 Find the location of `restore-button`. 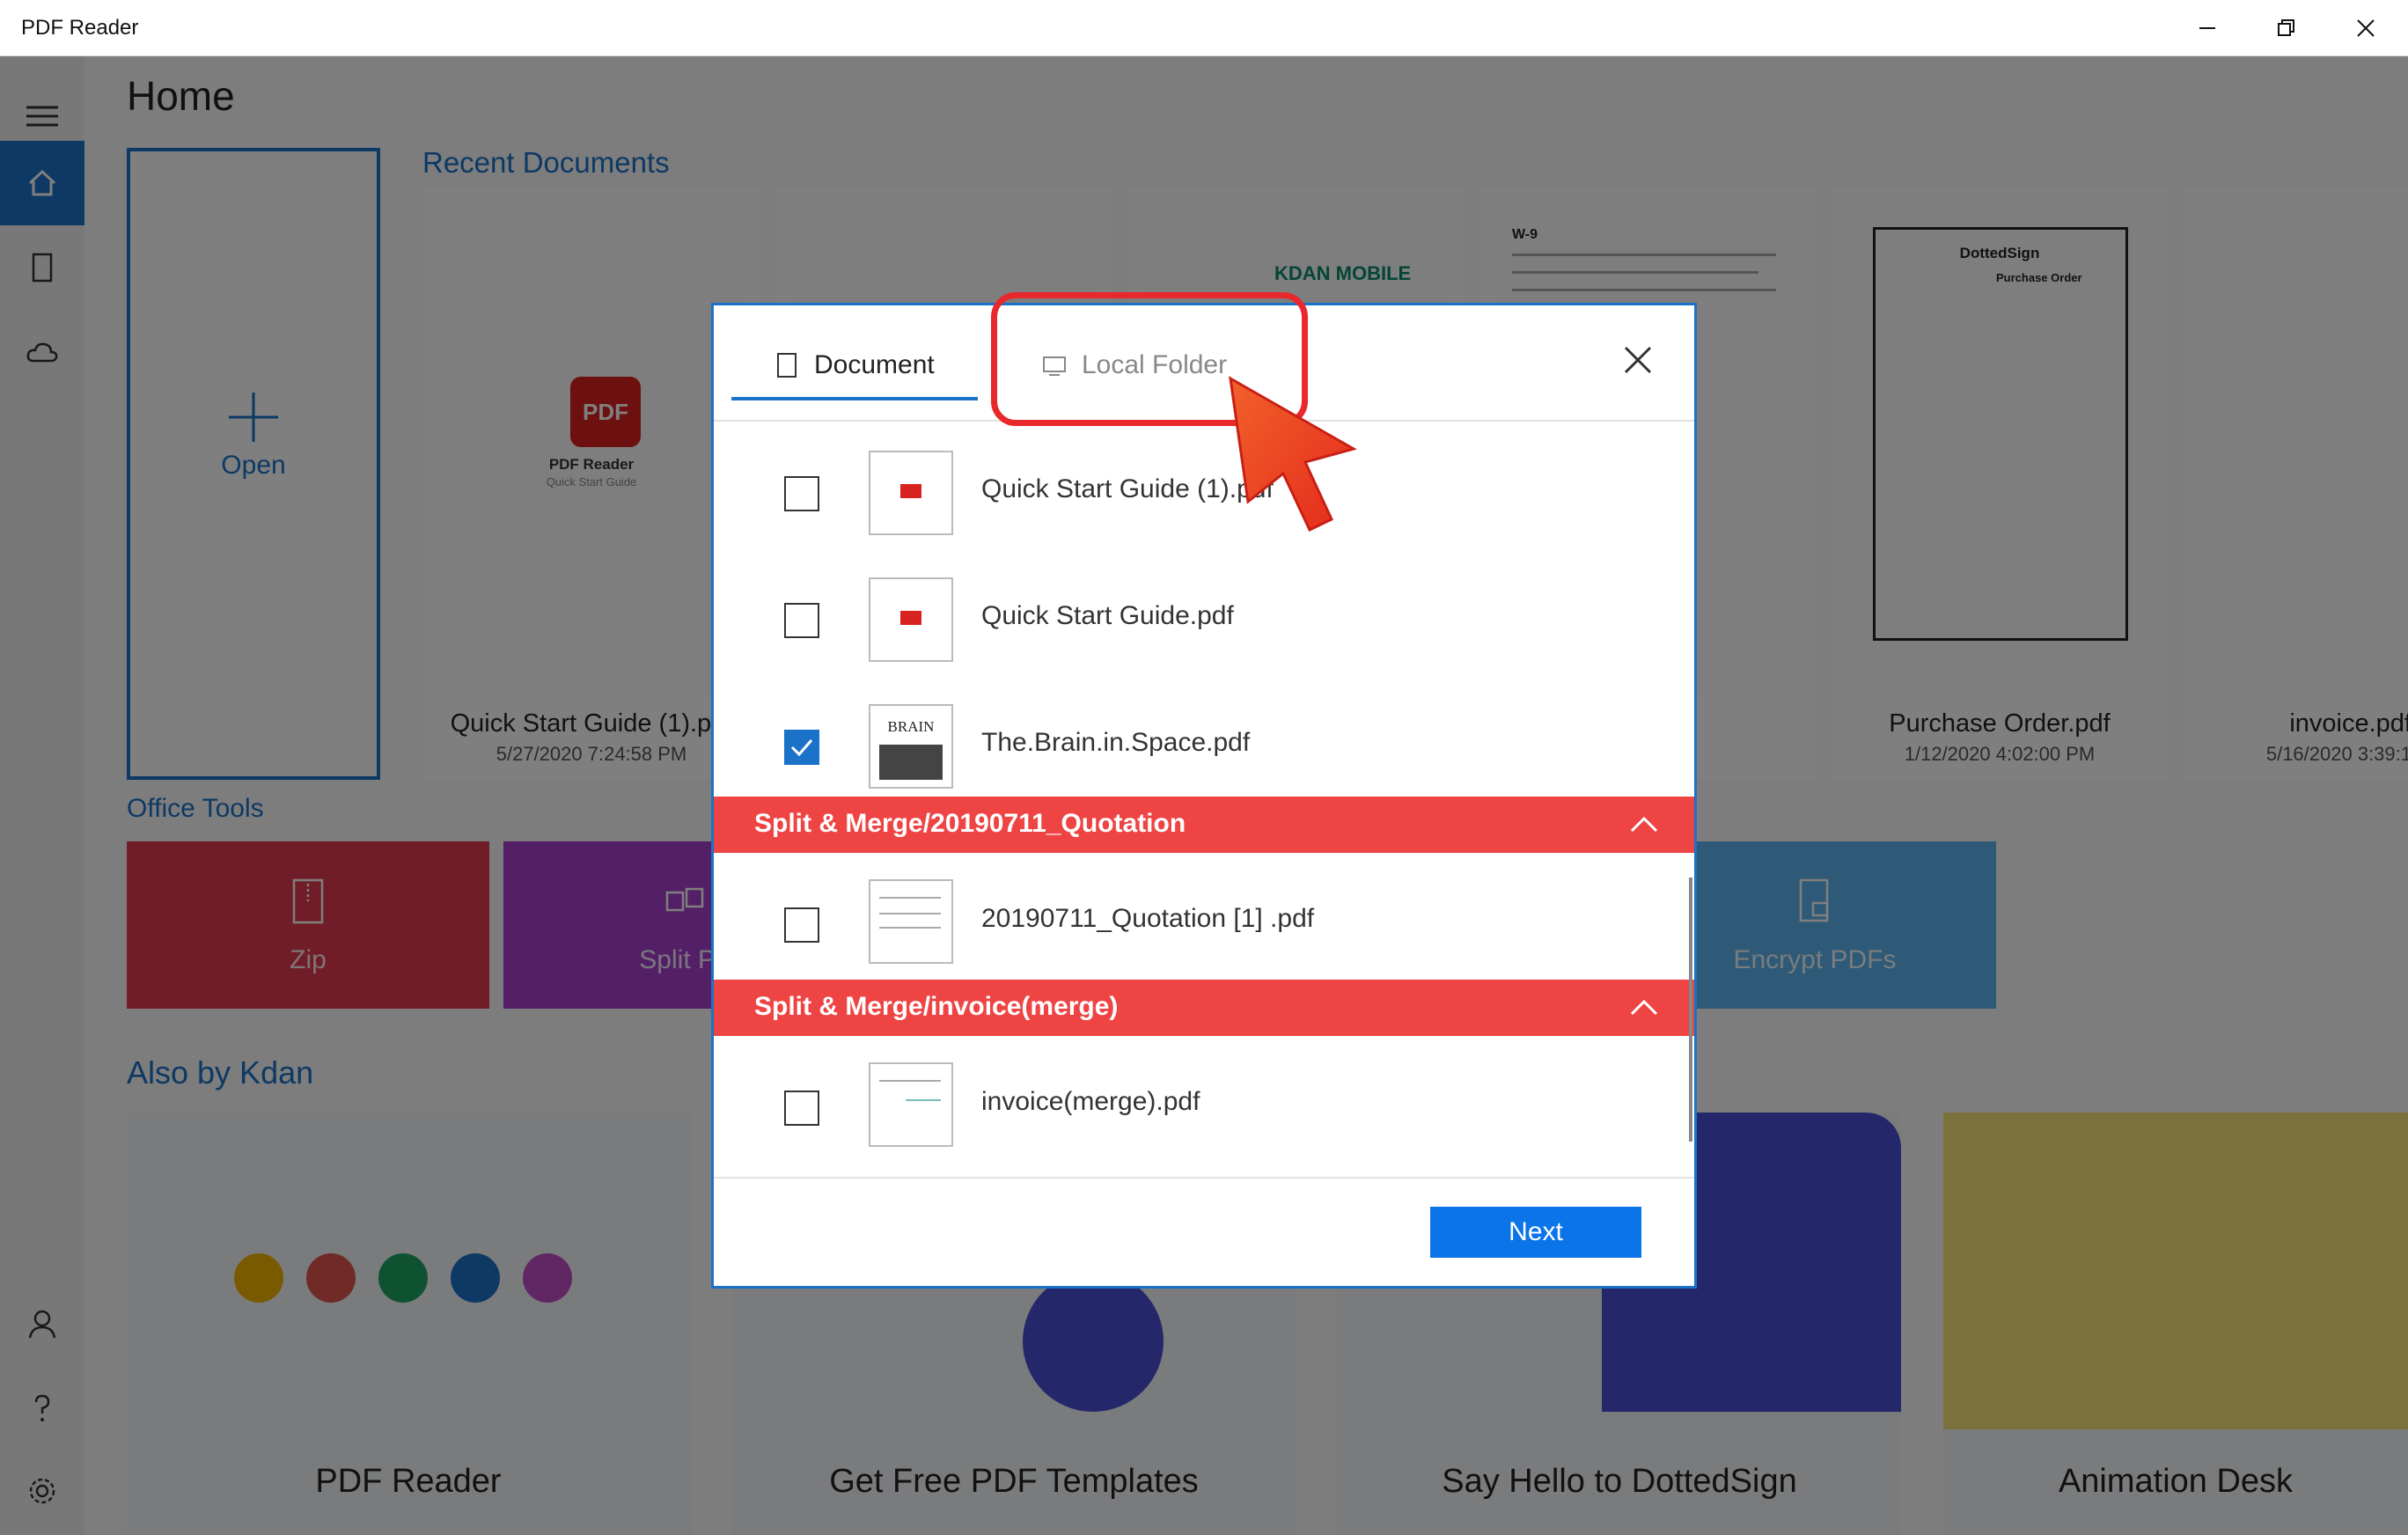

restore-button is located at coordinates (2286, 28).